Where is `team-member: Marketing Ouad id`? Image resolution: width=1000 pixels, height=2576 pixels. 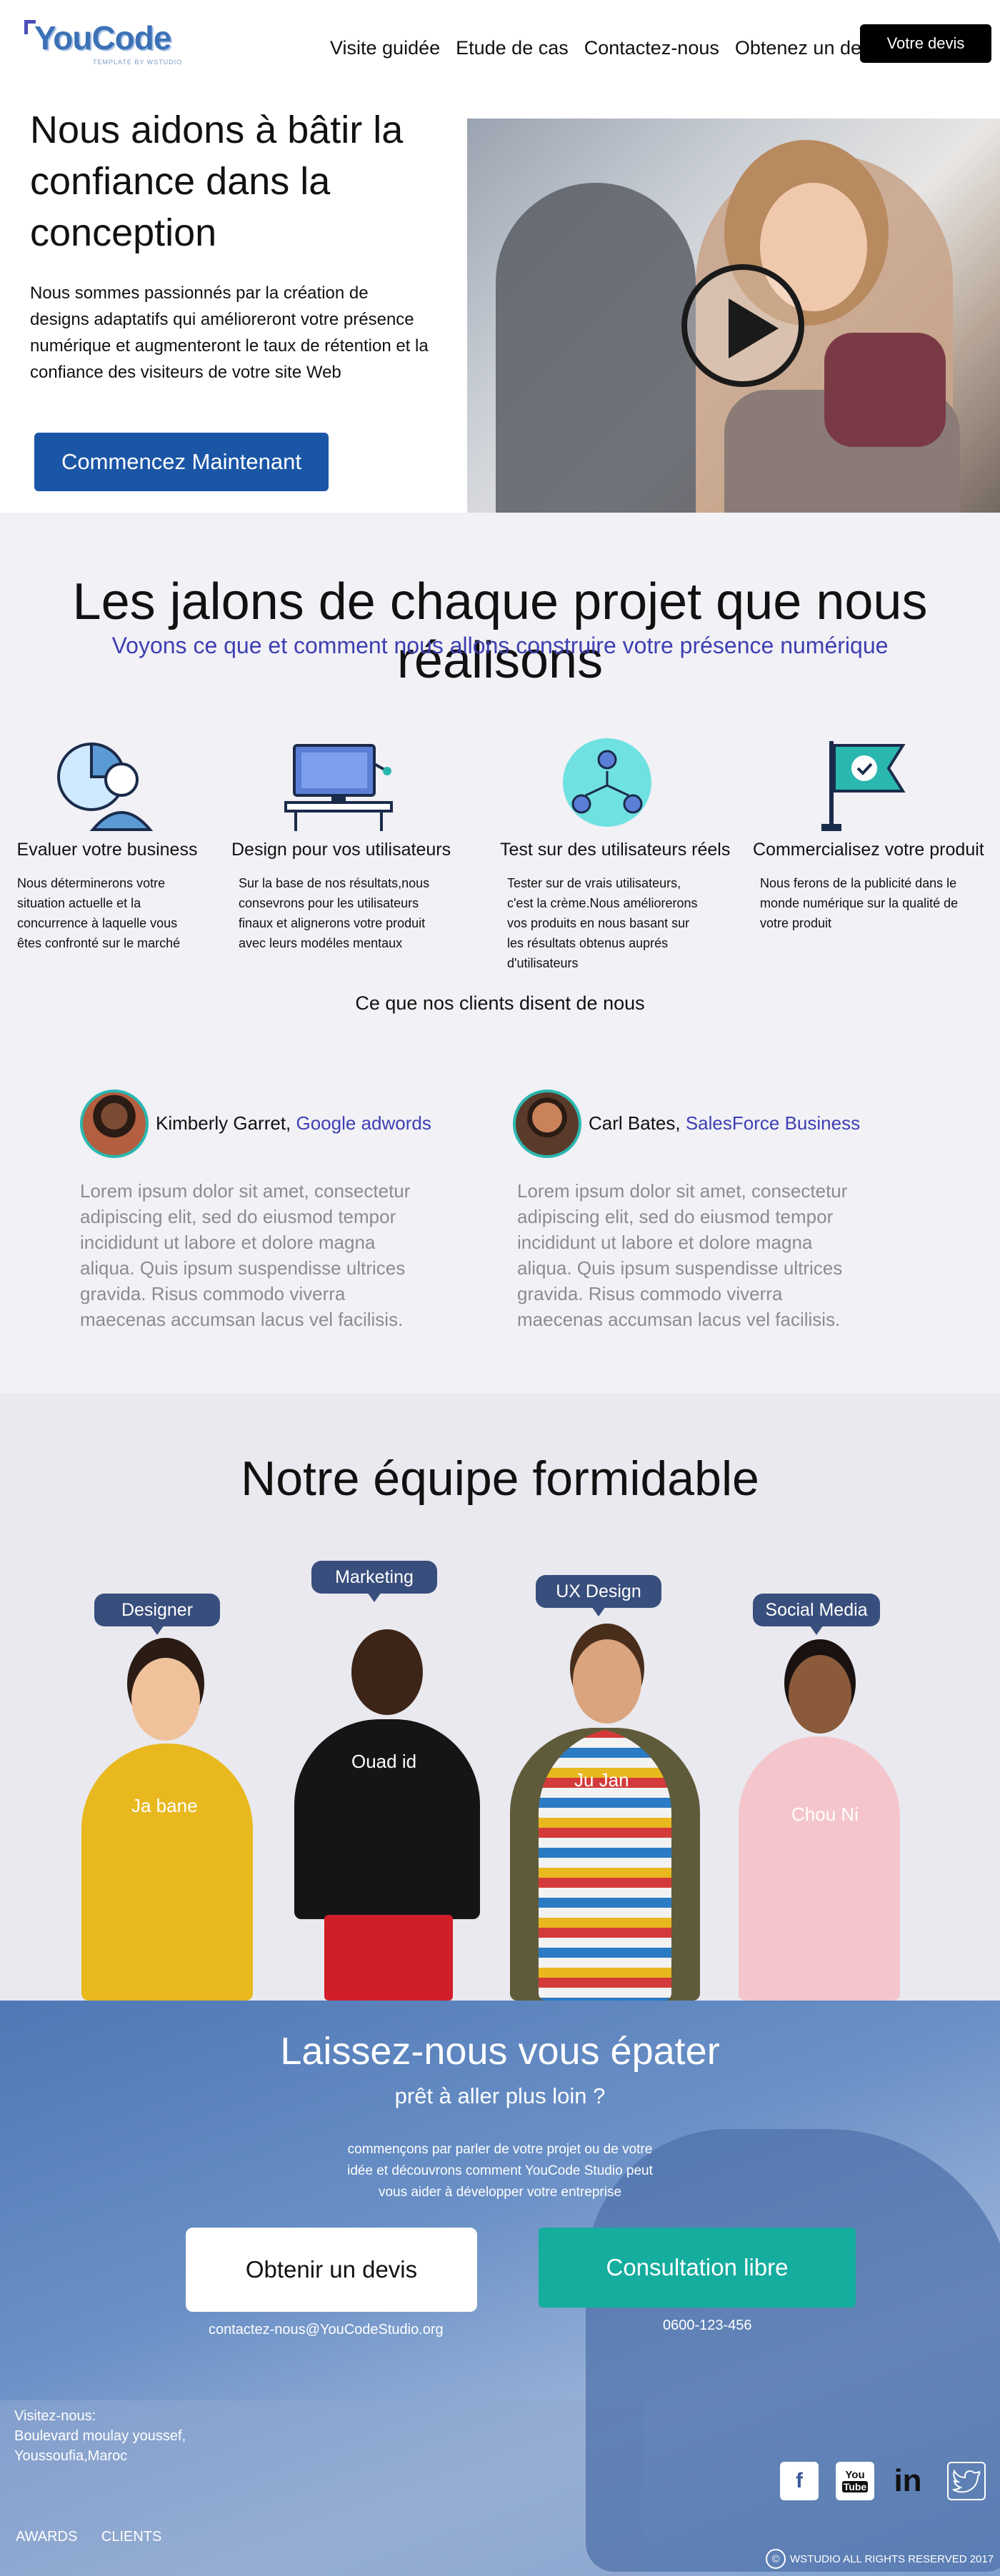
team-member: Marketing Ouad id is located at coordinates (389, 1781).